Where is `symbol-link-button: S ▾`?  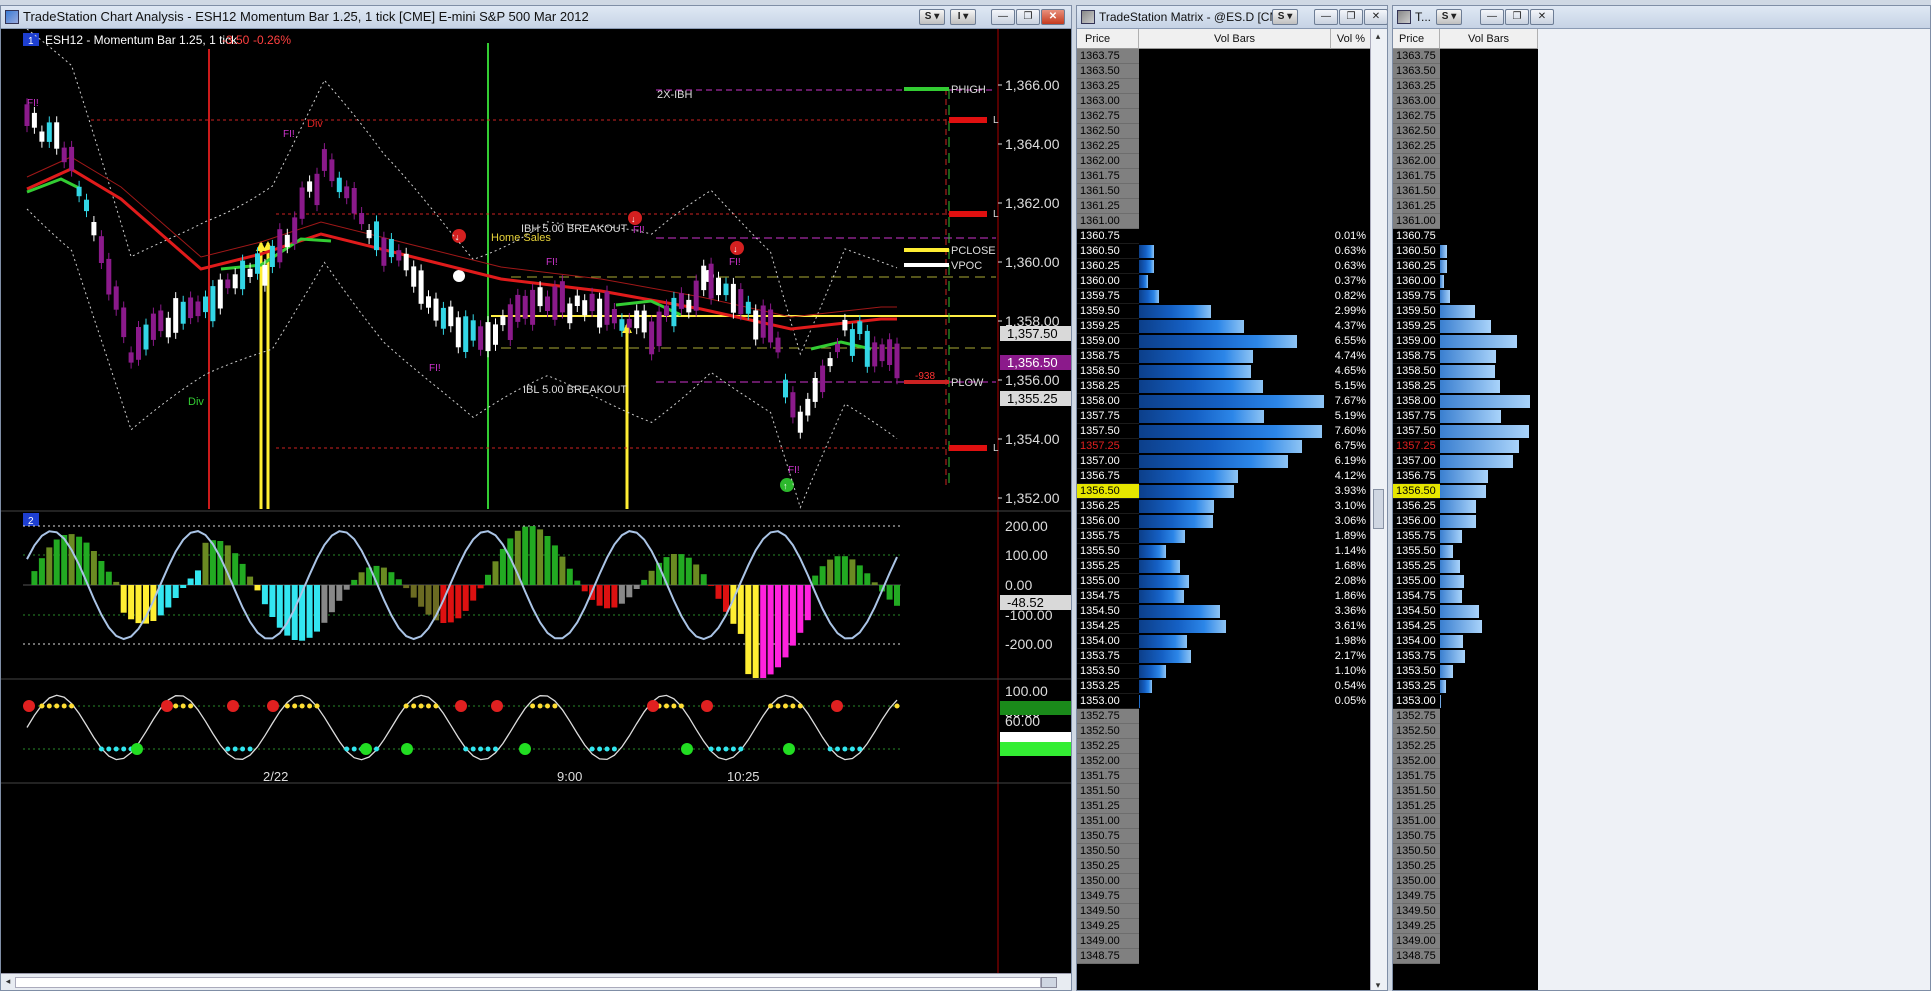
symbol-link-button: S ▾ is located at coordinates (932, 17).